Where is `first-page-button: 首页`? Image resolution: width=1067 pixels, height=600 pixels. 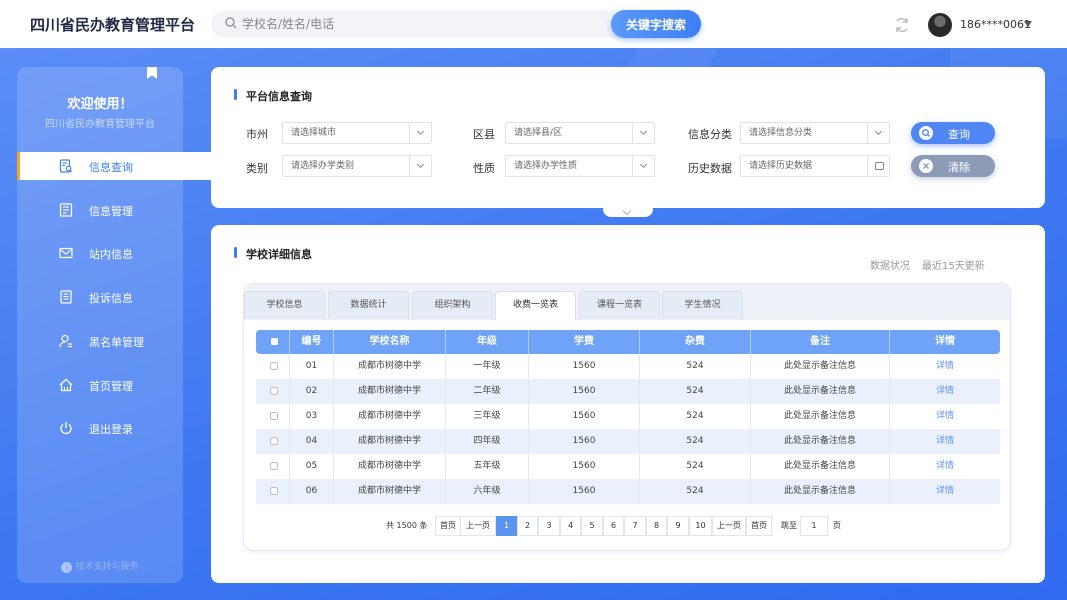 first-page-button: 首页 is located at coordinates (448, 526).